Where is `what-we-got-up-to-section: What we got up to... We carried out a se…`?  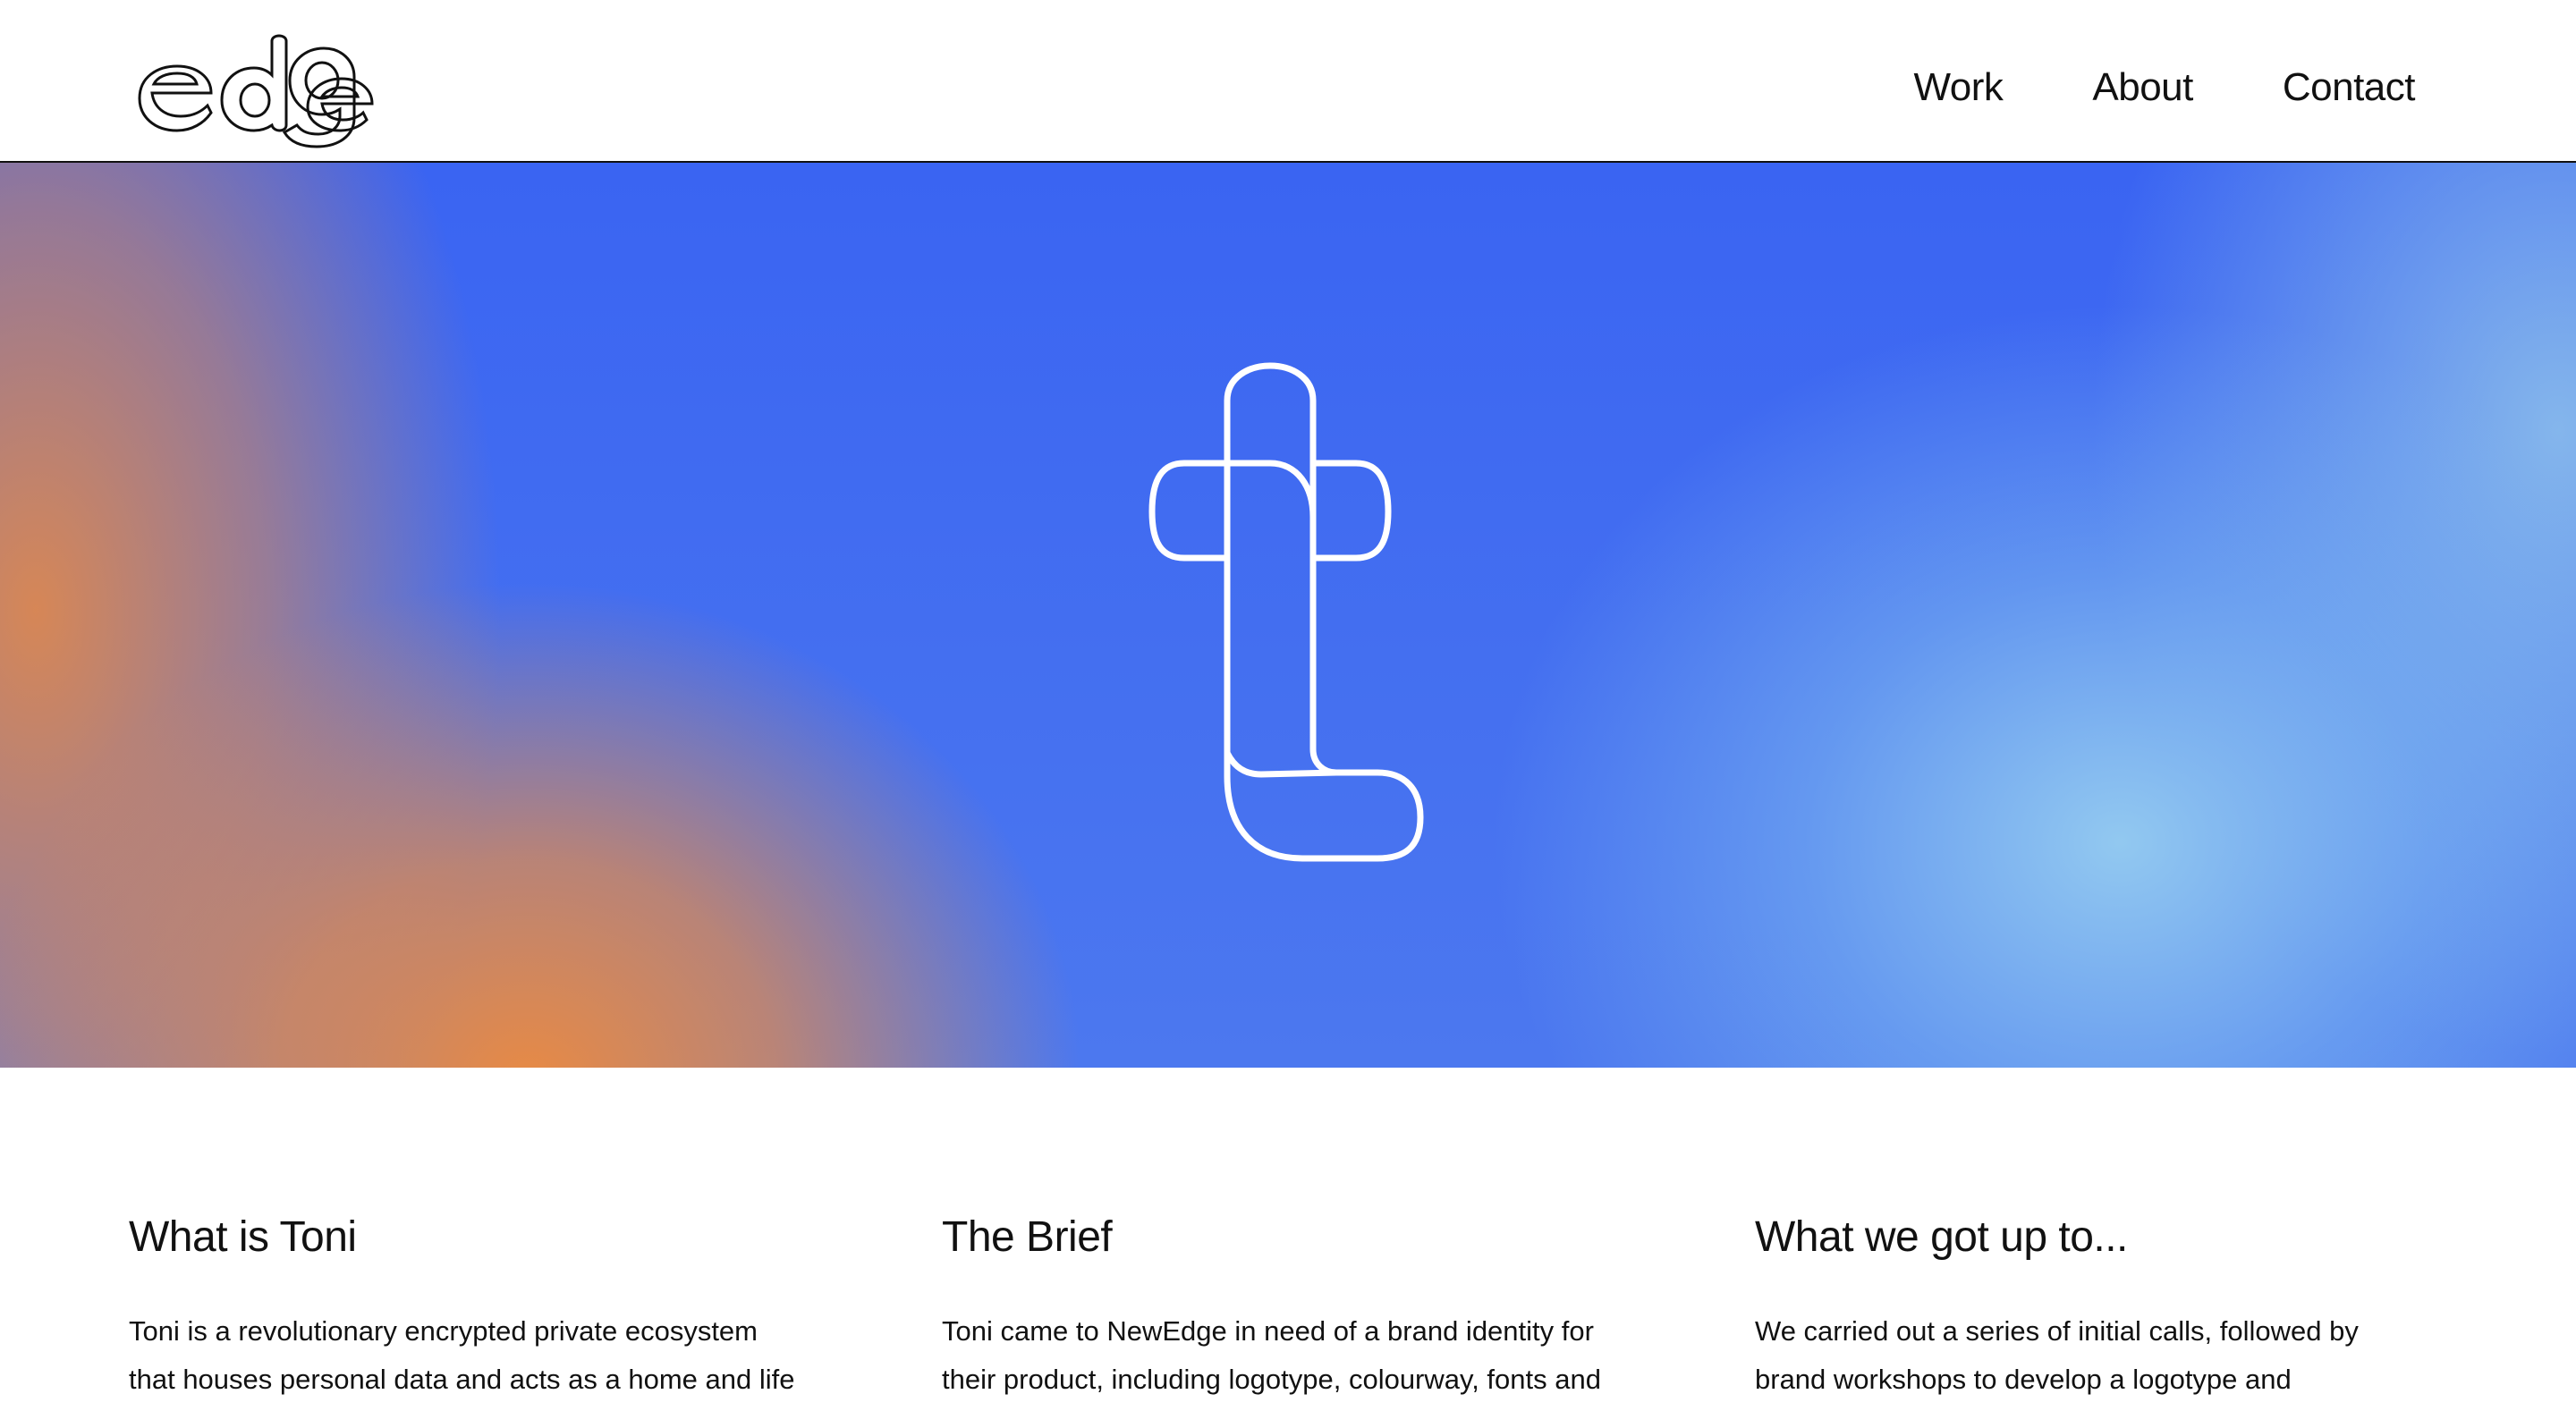
what-we-got-up-to-section: What we got up to... We carried out a se… is located at coordinates (2104, 1308).